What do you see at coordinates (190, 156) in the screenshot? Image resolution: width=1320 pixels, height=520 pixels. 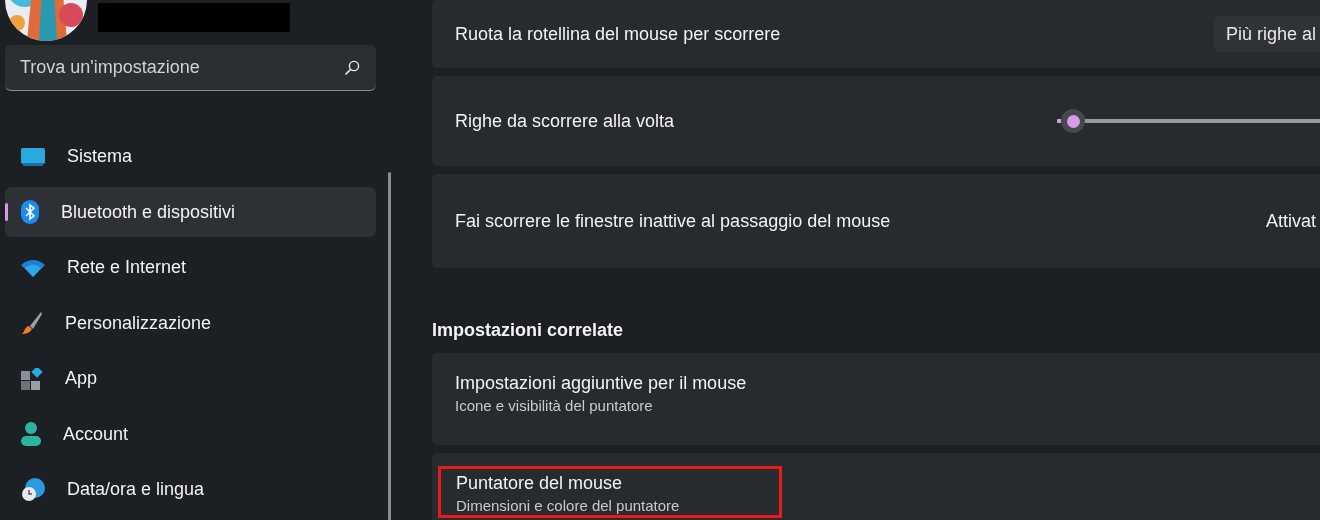 I see `sidebar-item: Sistema` at bounding box center [190, 156].